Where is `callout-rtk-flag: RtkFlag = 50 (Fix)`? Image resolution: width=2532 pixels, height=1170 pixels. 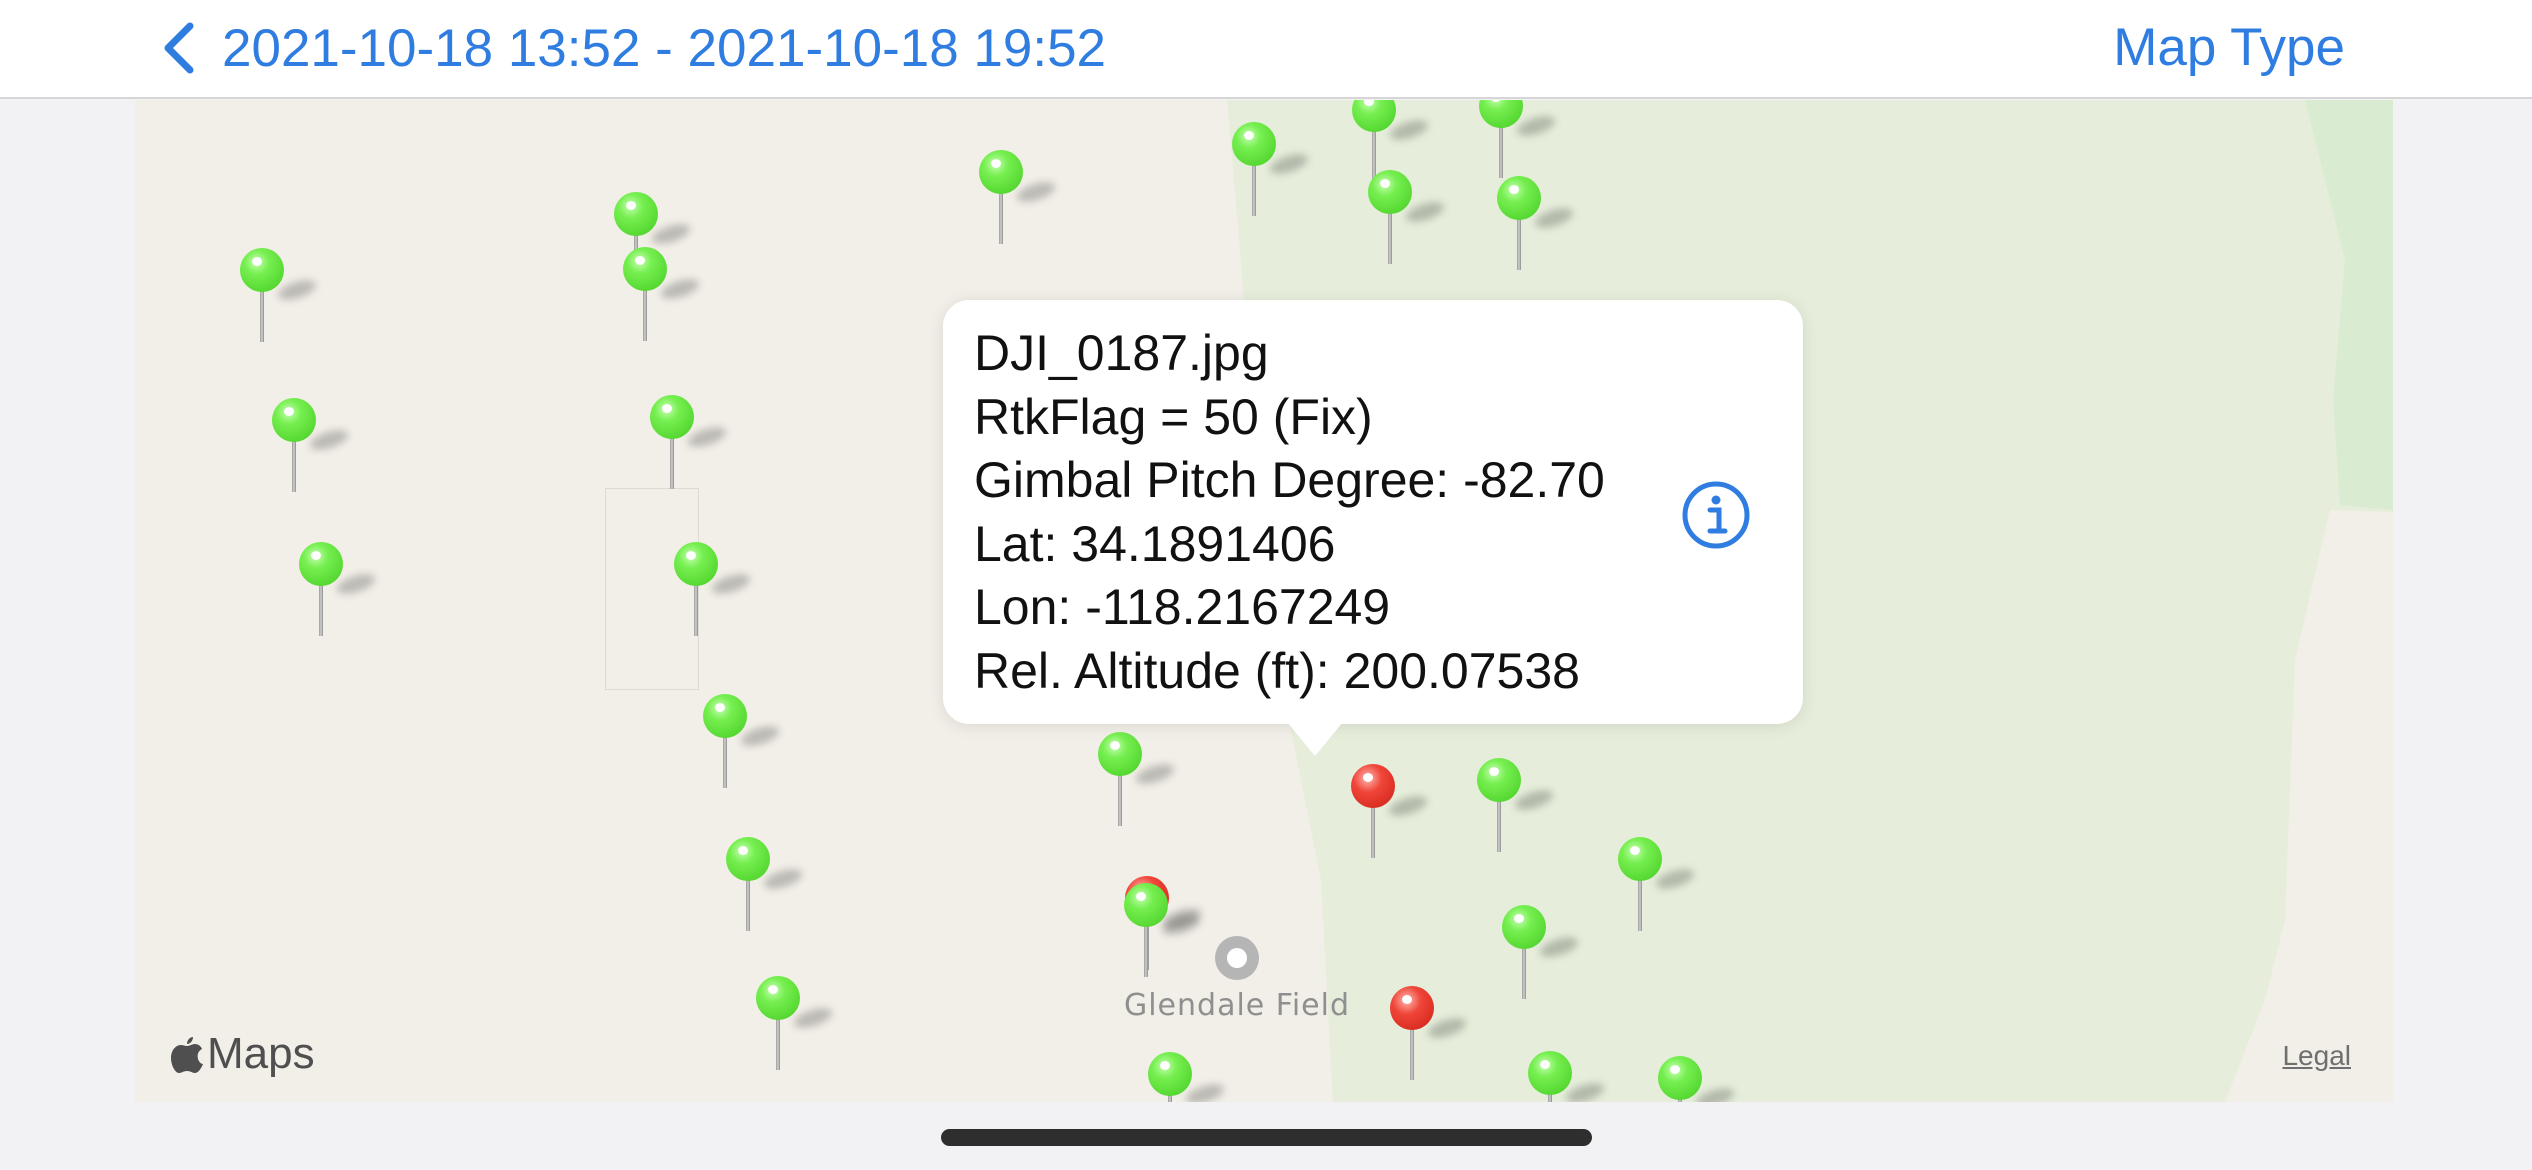
callout-rtk-flag: RtkFlag = 50 (Fix) is located at coordinates (1173, 416).